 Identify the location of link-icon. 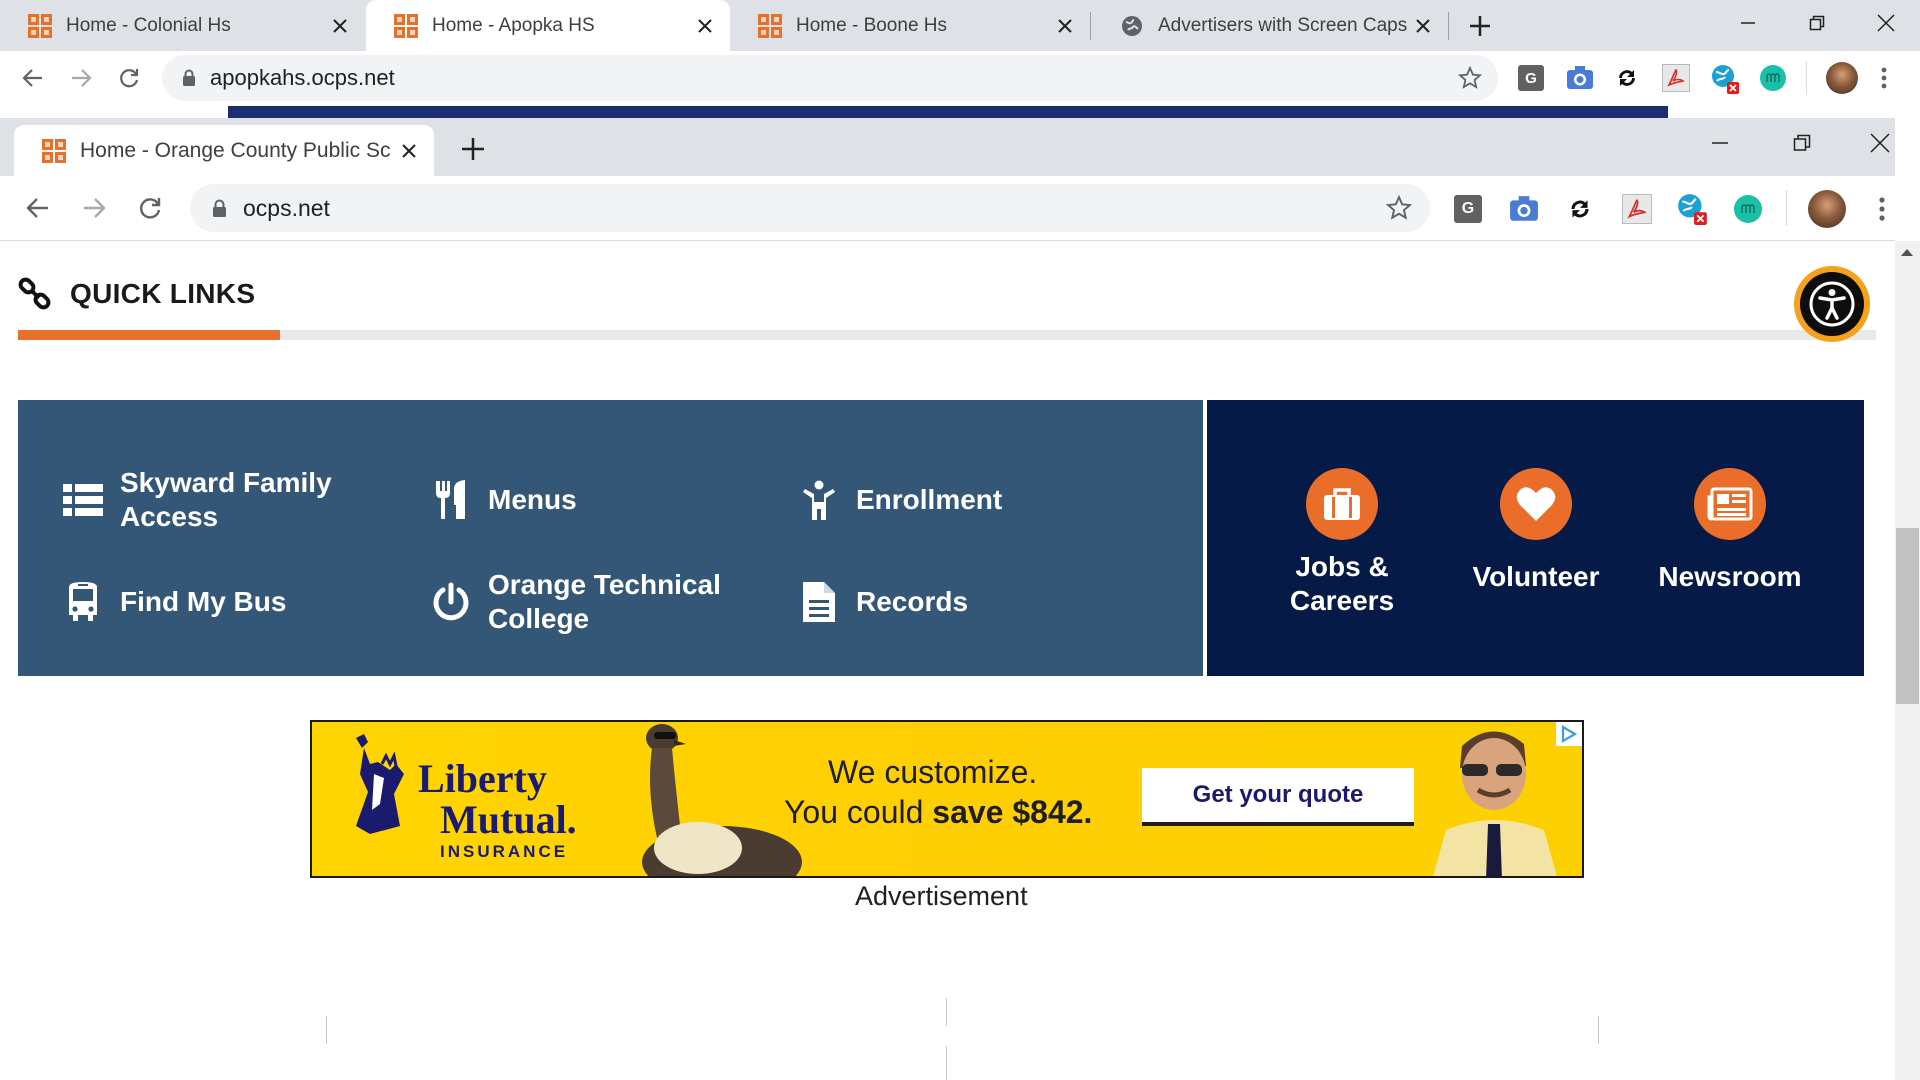
(34, 293).